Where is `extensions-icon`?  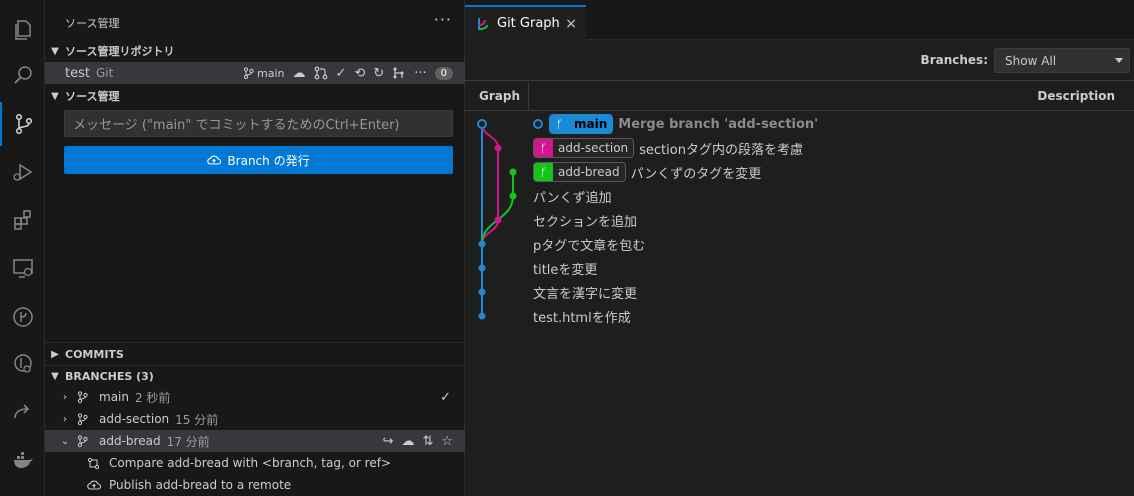 extensions-icon is located at coordinates (22, 220).